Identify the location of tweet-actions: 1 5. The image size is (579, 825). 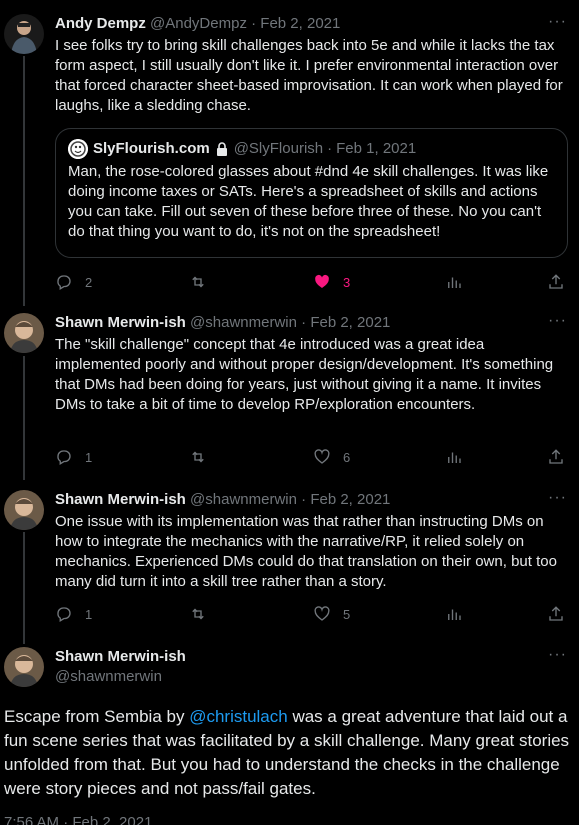
(311, 614).